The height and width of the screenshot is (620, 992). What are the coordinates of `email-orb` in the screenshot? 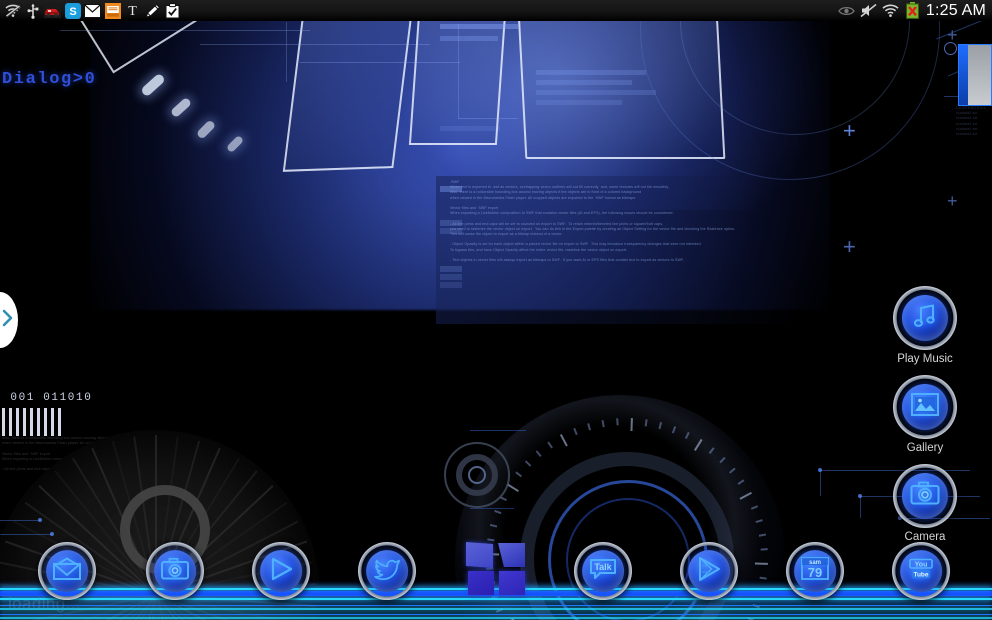 It's located at (67, 571).